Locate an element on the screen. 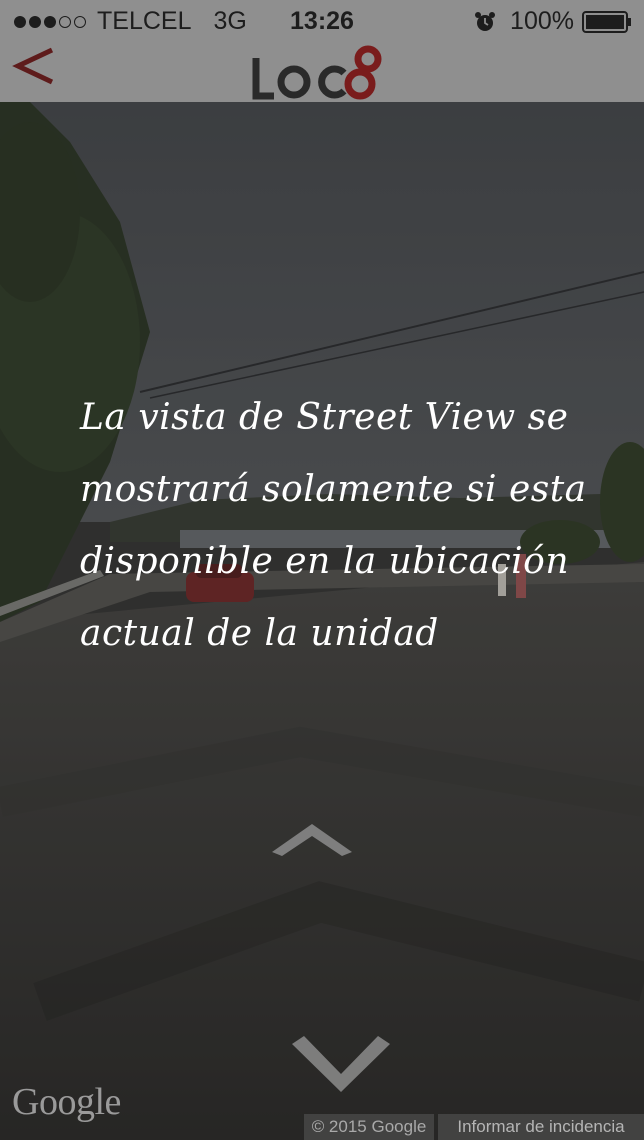 The height and width of the screenshot is (1140, 644). chevron-left-icon is located at coordinates (34, 68).